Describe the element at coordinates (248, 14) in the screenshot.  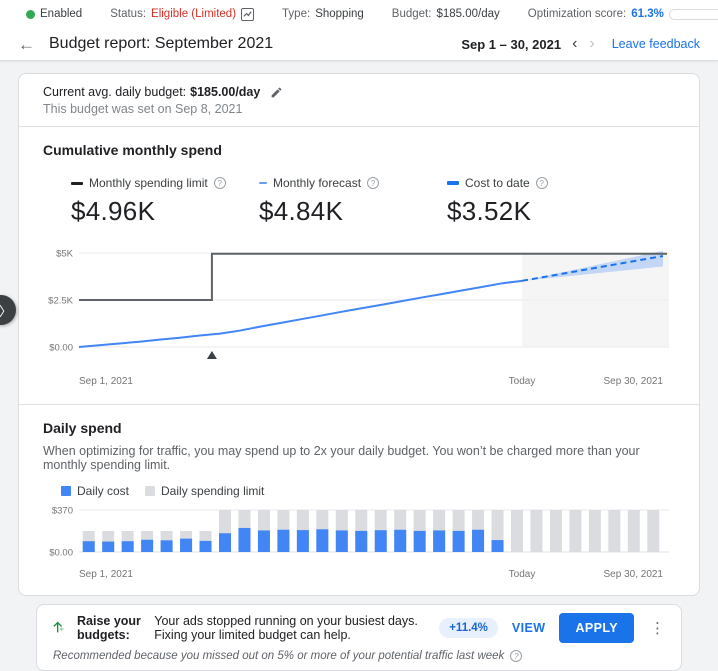
I see `status-history-chart-icon` at that location.